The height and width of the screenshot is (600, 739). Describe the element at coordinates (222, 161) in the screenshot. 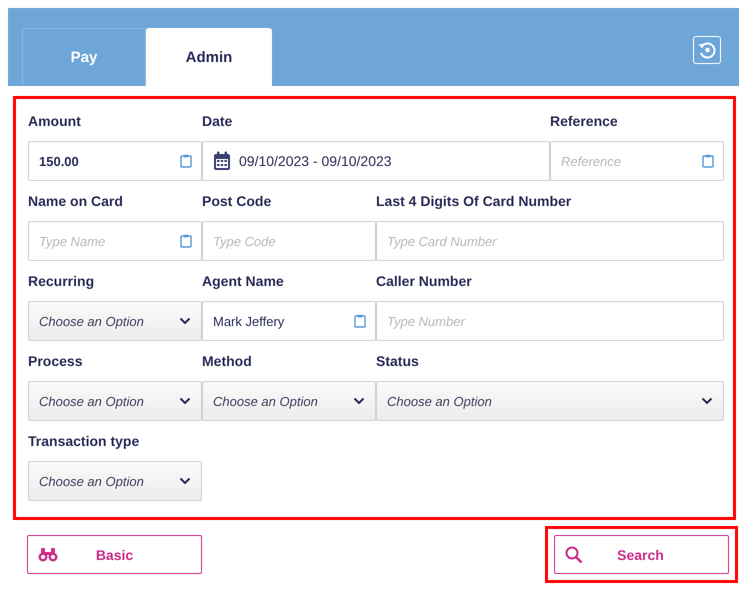

I see `calendar-icon` at that location.